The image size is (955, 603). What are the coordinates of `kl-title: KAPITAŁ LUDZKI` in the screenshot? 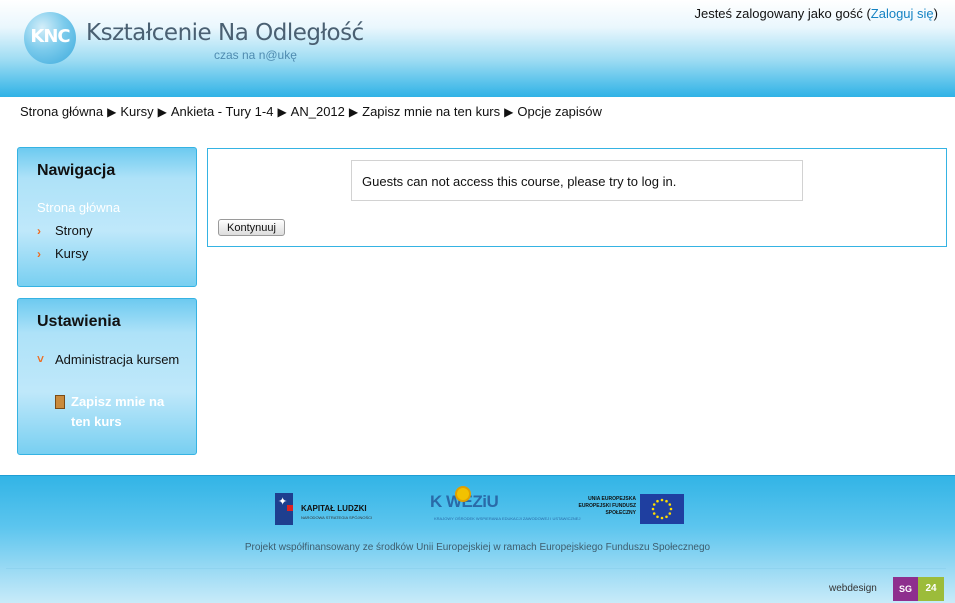 It's located at (334, 508).